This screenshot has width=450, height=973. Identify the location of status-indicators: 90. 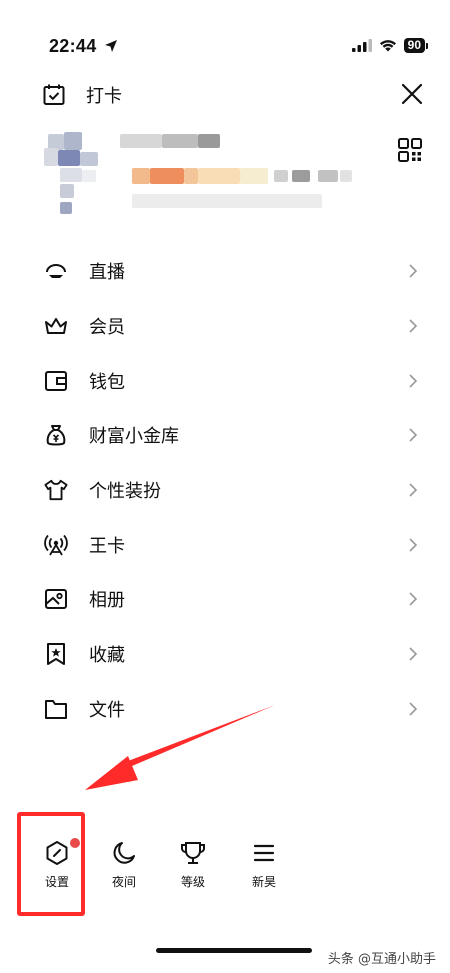
(389, 45).